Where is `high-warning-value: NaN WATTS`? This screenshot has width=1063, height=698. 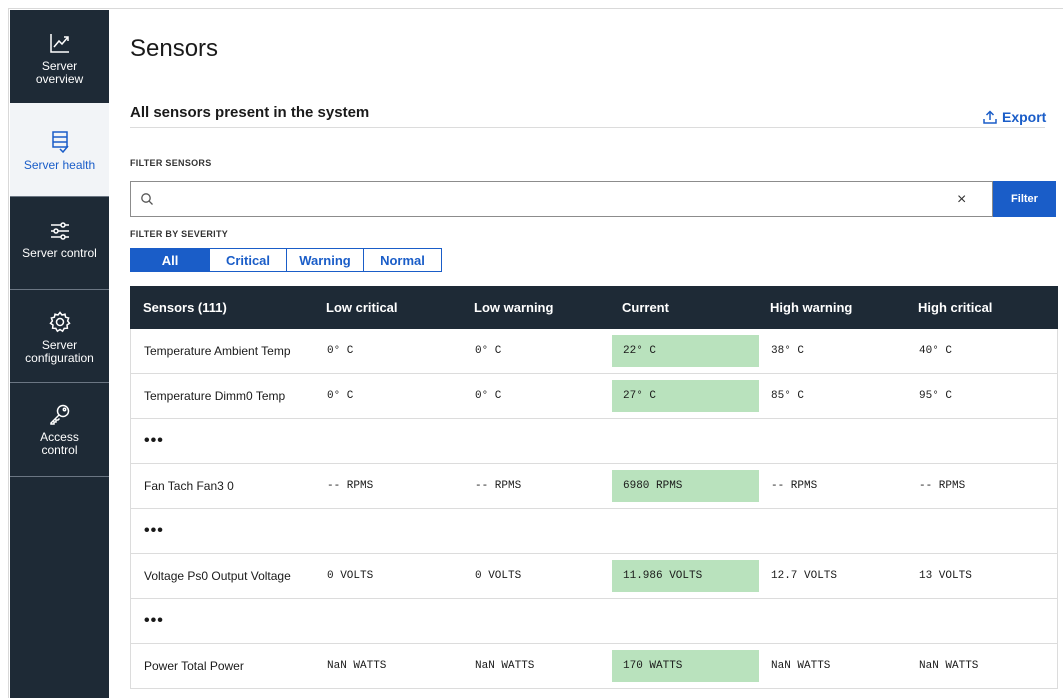
high-warning-value: NaN WATTS is located at coordinates (801, 666).